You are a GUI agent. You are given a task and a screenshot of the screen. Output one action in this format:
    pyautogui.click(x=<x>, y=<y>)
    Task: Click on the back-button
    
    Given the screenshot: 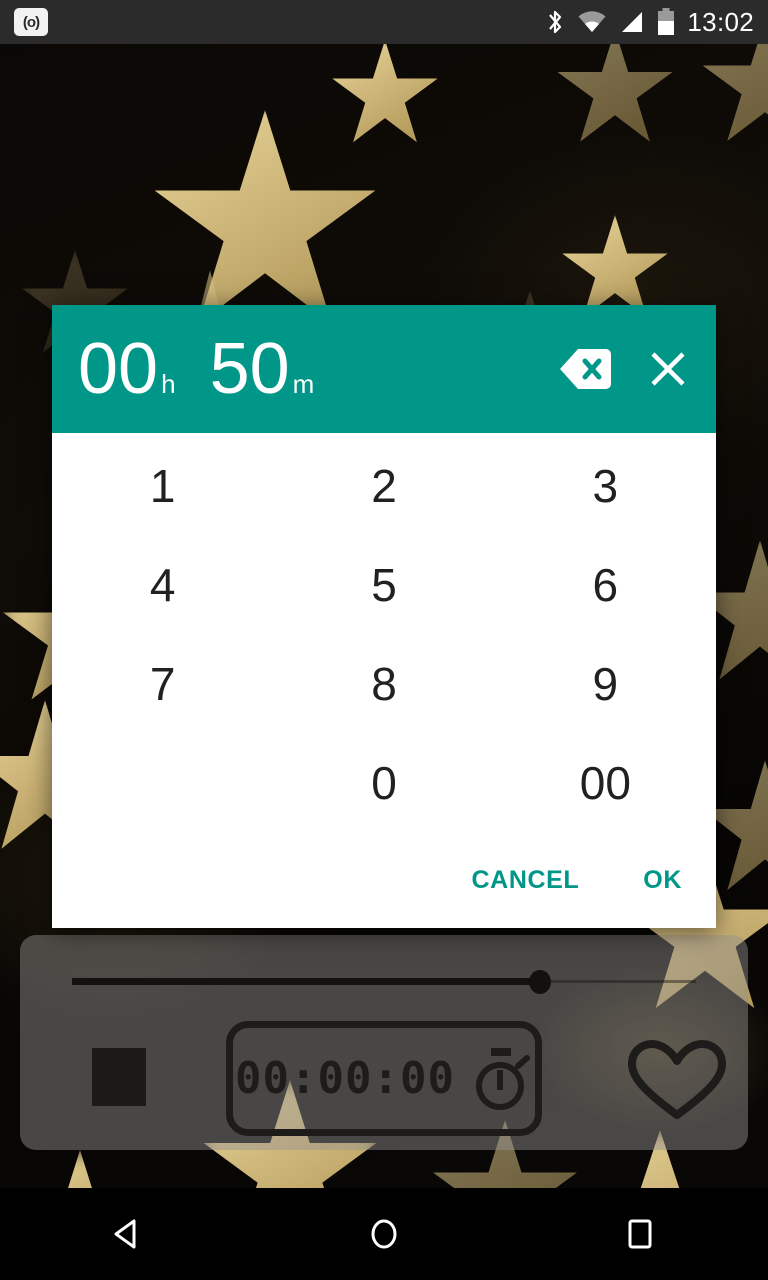 What is the action you would take?
    pyautogui.click(x=128, y=1234)
    